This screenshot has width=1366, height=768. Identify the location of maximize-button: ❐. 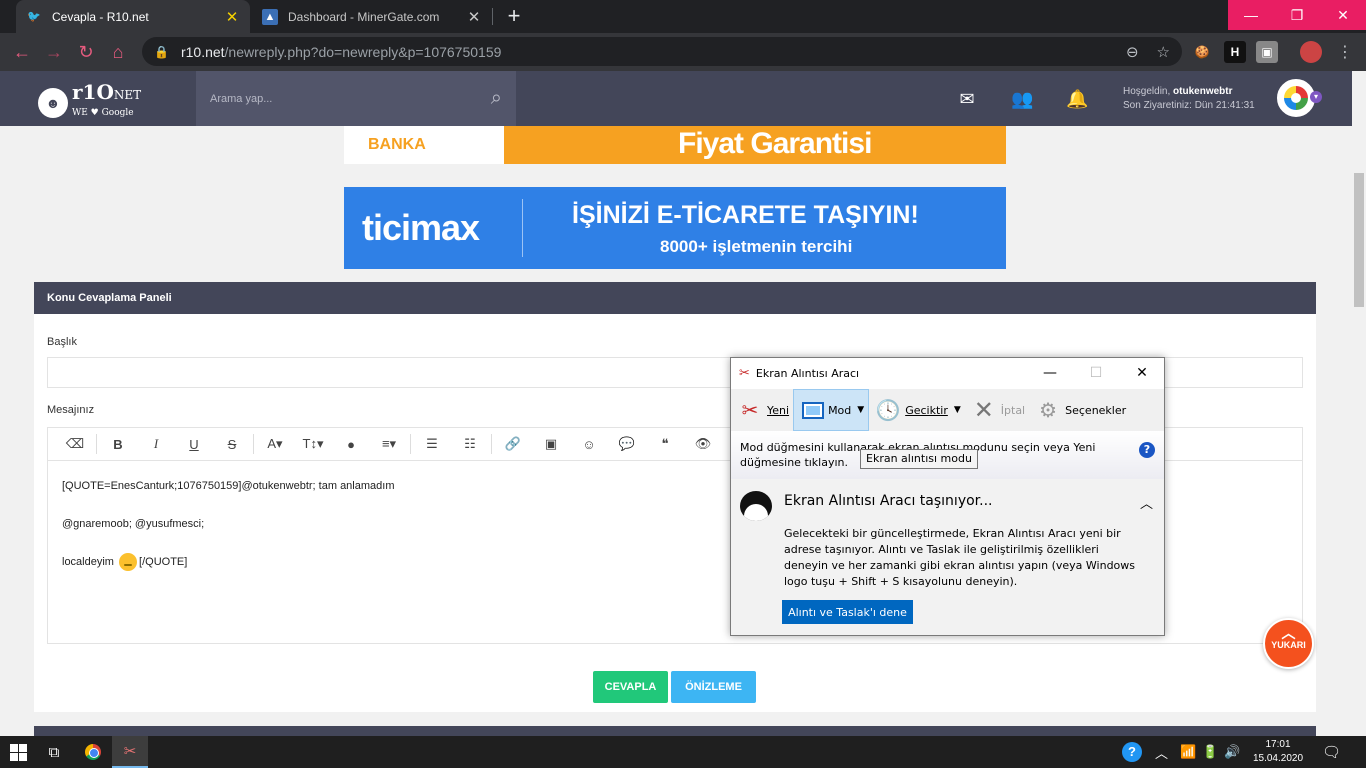
(1297, 15).